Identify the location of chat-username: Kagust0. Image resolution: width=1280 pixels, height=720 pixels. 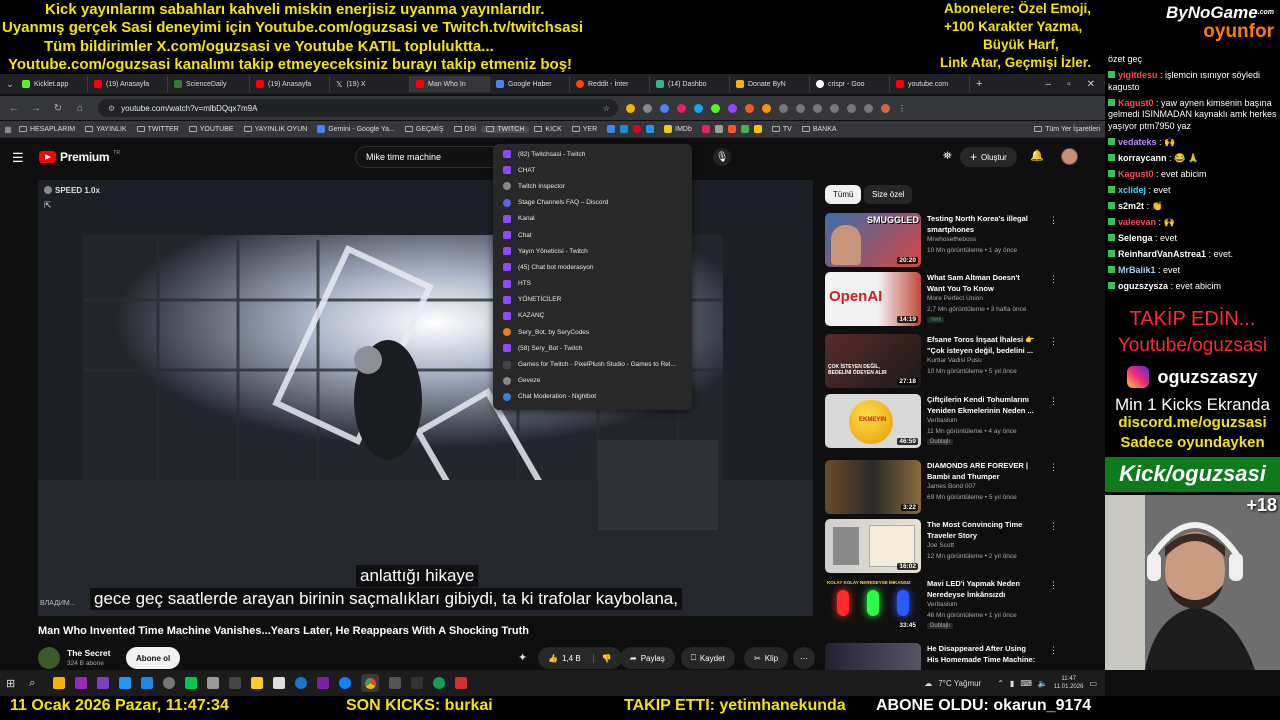
(1136, 103).